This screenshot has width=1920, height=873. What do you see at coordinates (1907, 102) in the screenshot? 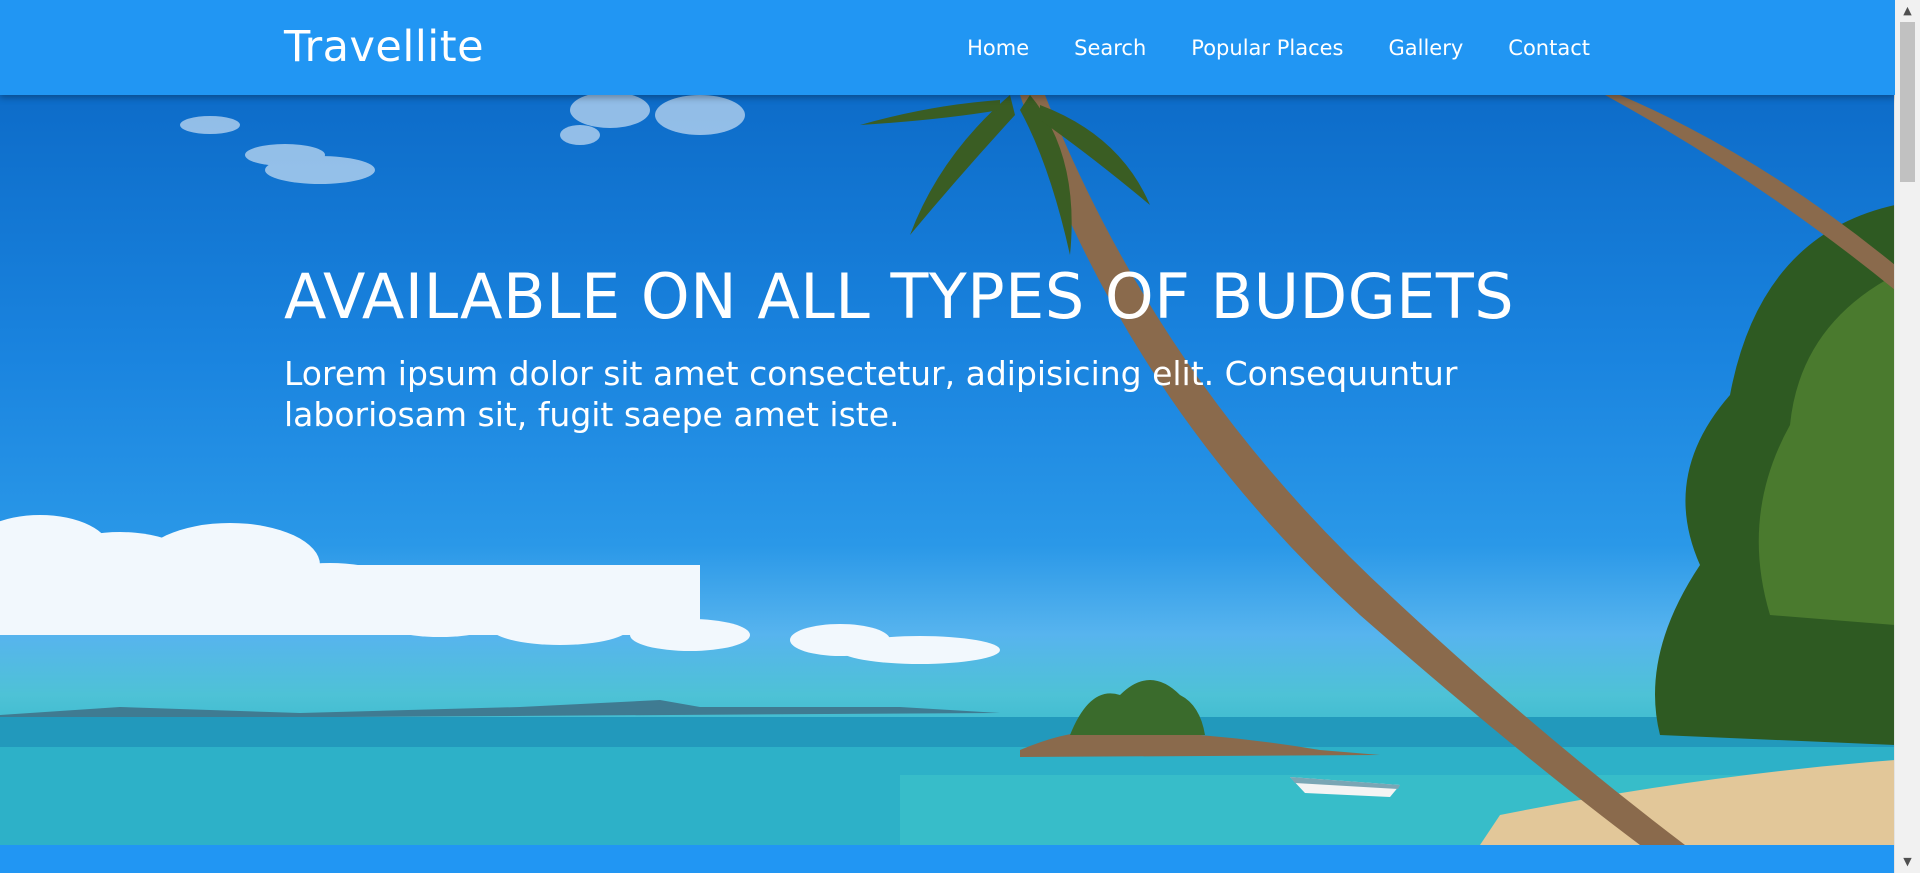
I see `scroll-thumb` at bounding box center [1907, 102].